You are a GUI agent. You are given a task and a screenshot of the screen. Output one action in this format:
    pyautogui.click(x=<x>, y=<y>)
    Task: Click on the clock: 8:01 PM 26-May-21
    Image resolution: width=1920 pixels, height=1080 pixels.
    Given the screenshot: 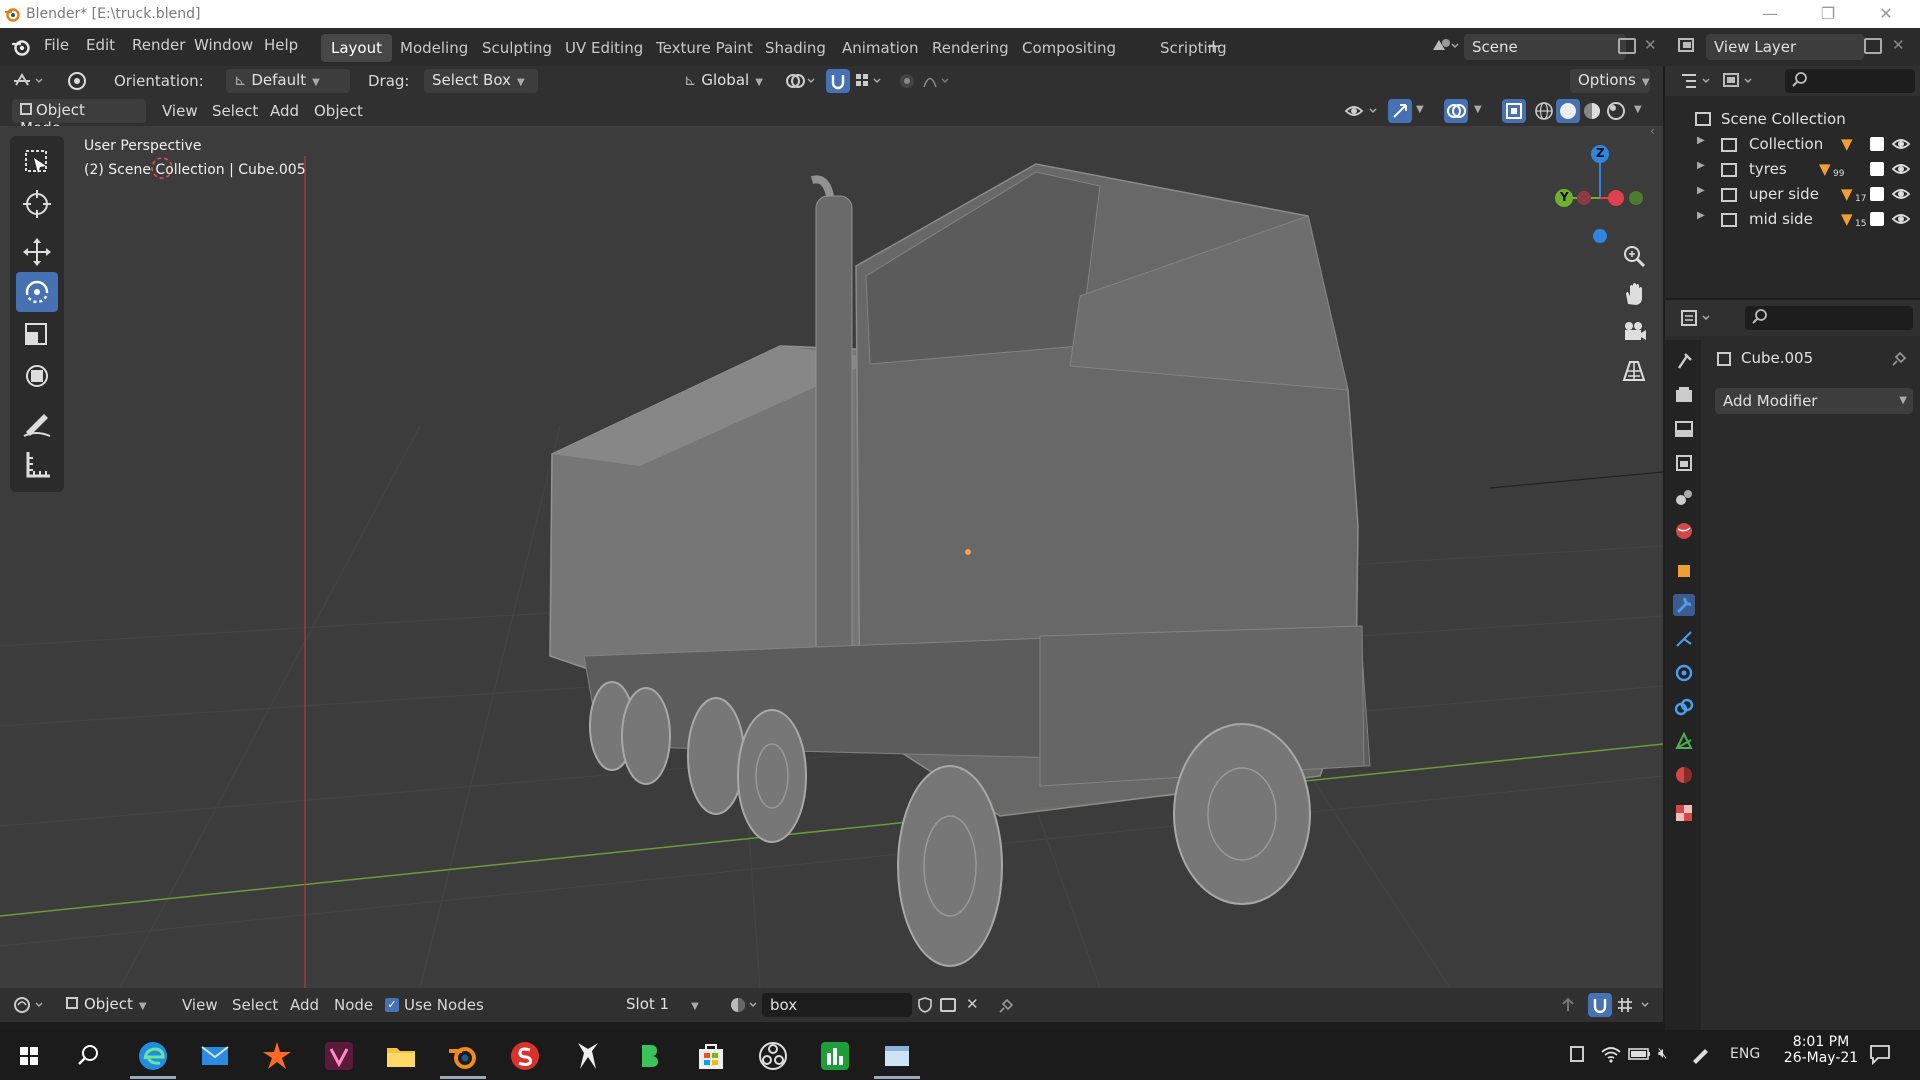 What is the action you would take?
    pyautogui.click(x=1821, y=1050)
    